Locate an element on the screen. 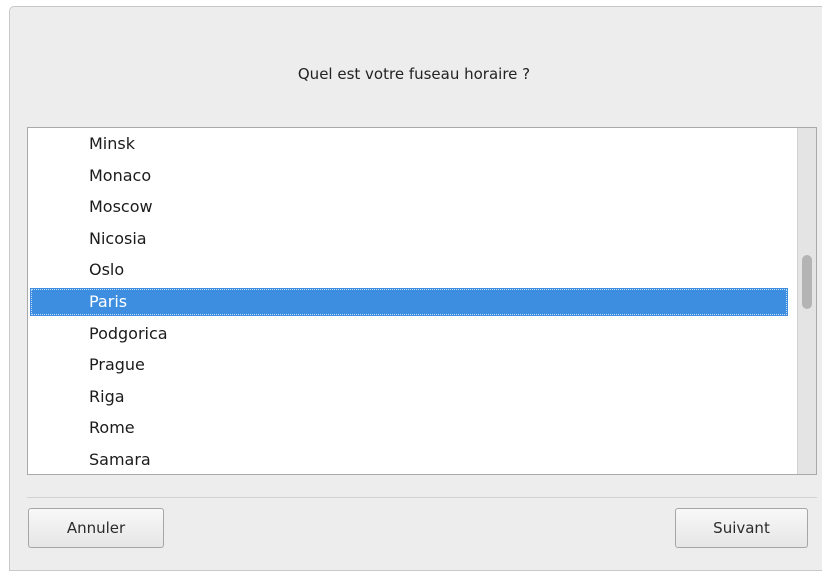  list-item-prague: Prague is located at coordinates (408, 365).